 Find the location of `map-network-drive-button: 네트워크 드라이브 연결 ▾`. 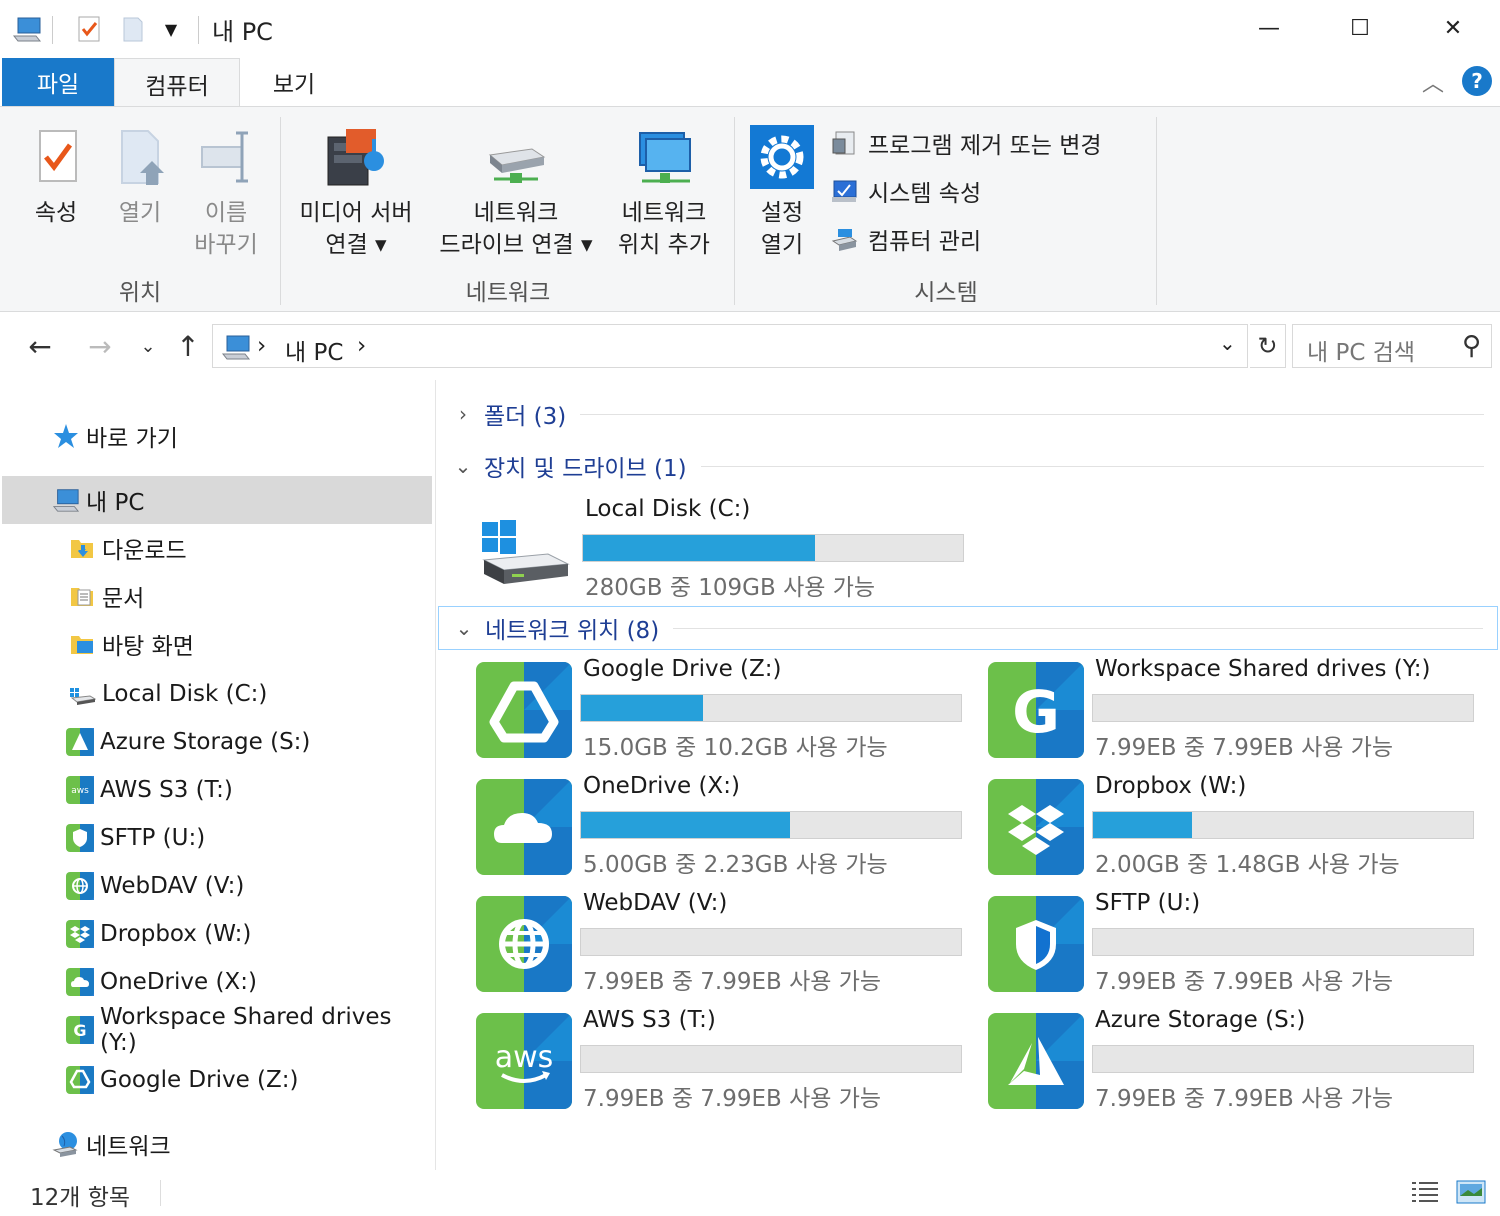

map-network-drive-button: 네트워크 드라이브 연결 ▾ is located at coordinates (516, 193).